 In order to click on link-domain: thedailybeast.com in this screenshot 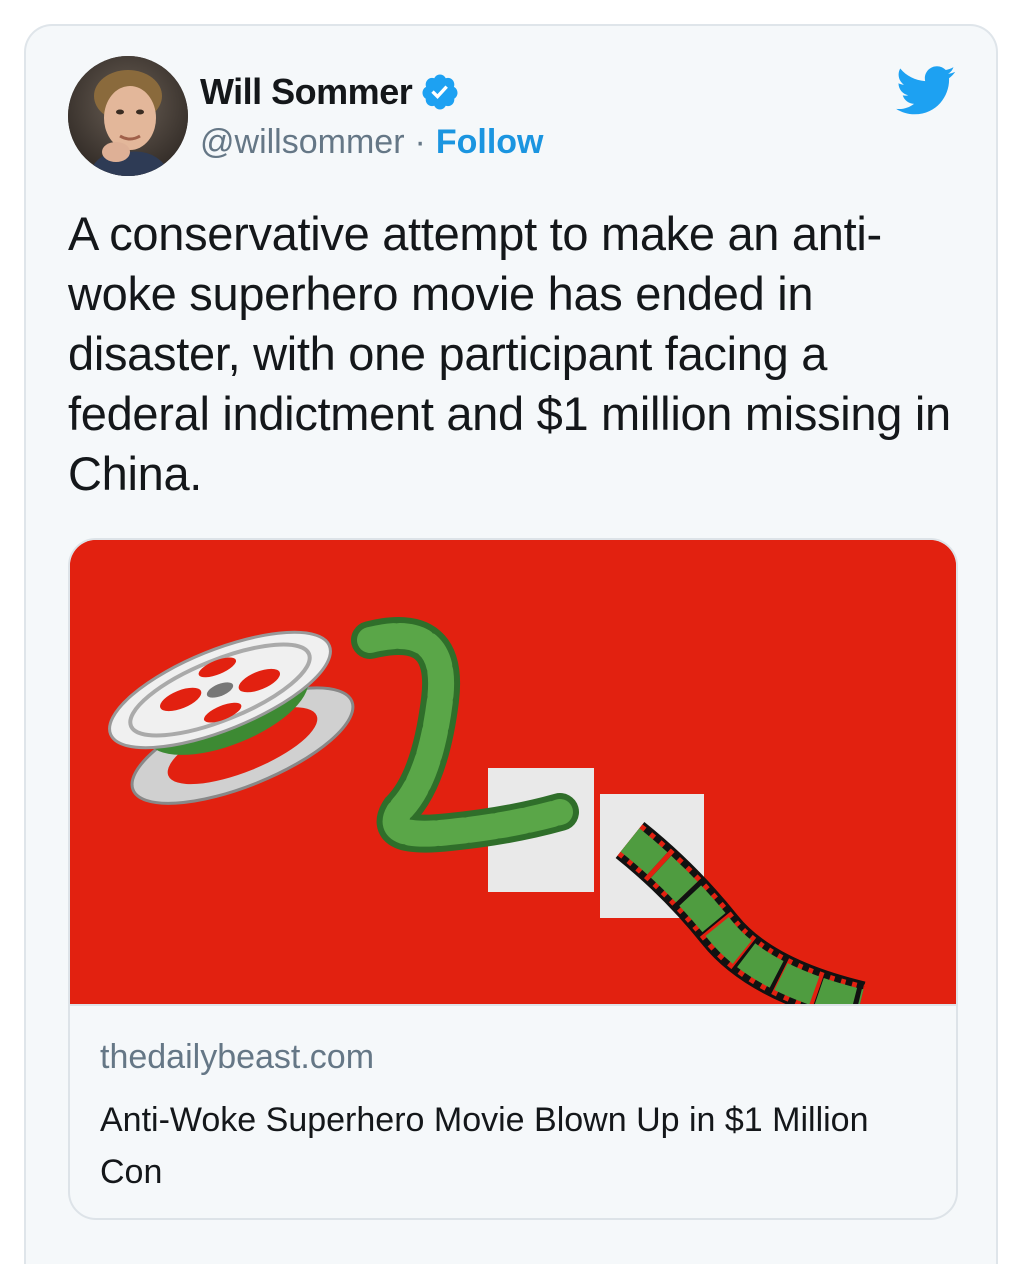, I will do `click(237, 1057)`.